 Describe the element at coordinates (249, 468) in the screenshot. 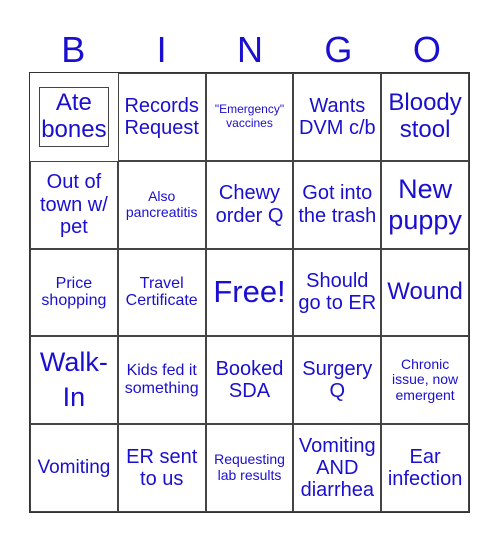

I see `bingo-cell: Requesting lab results` at that location.